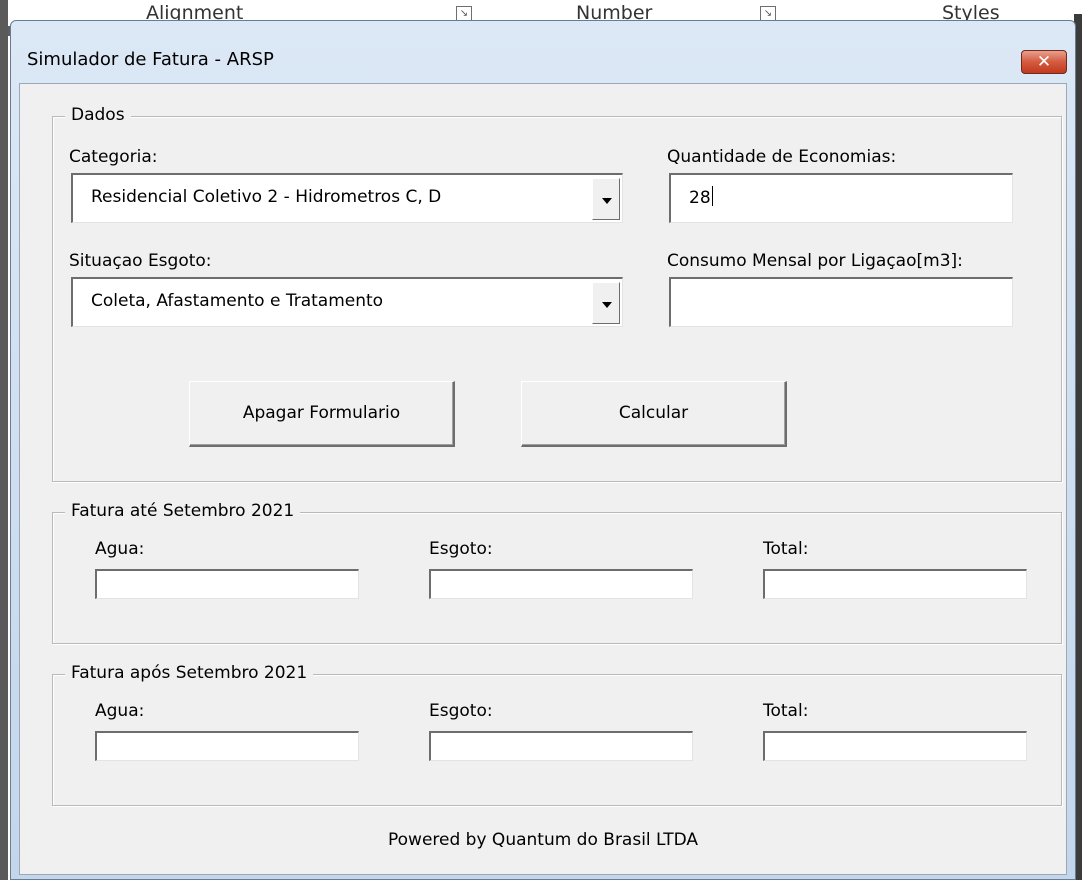 Image resolution: width=1082 pixels, height=880 pixels. What do you see at coordinates (322, 414) in the screenshot?
I see `apagar-formulario-button: Apagar Formulario` at bounding box center [322, 414].